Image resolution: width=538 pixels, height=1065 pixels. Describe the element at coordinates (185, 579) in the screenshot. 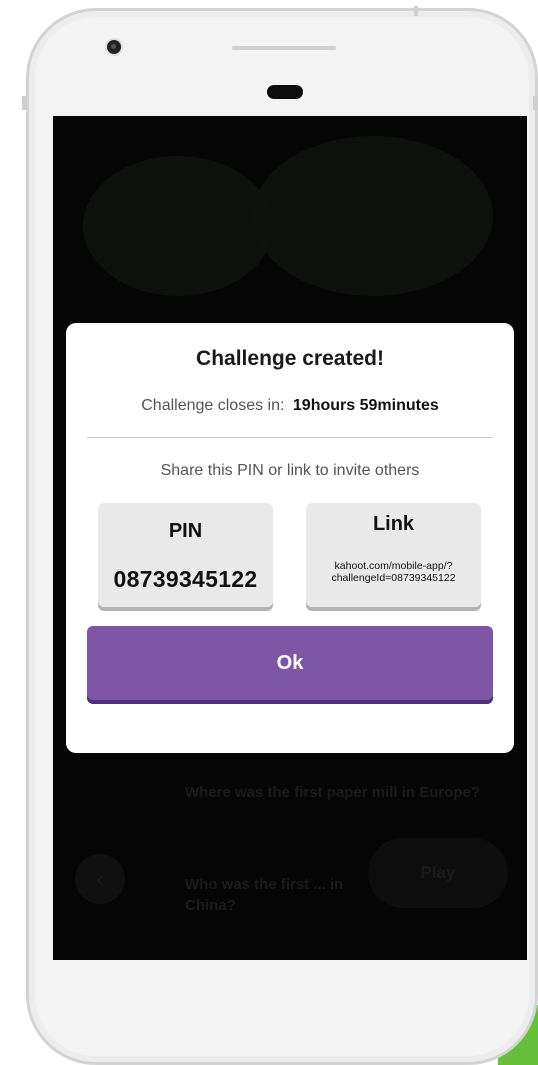

I see `pin-value: 08739345122` at that location.